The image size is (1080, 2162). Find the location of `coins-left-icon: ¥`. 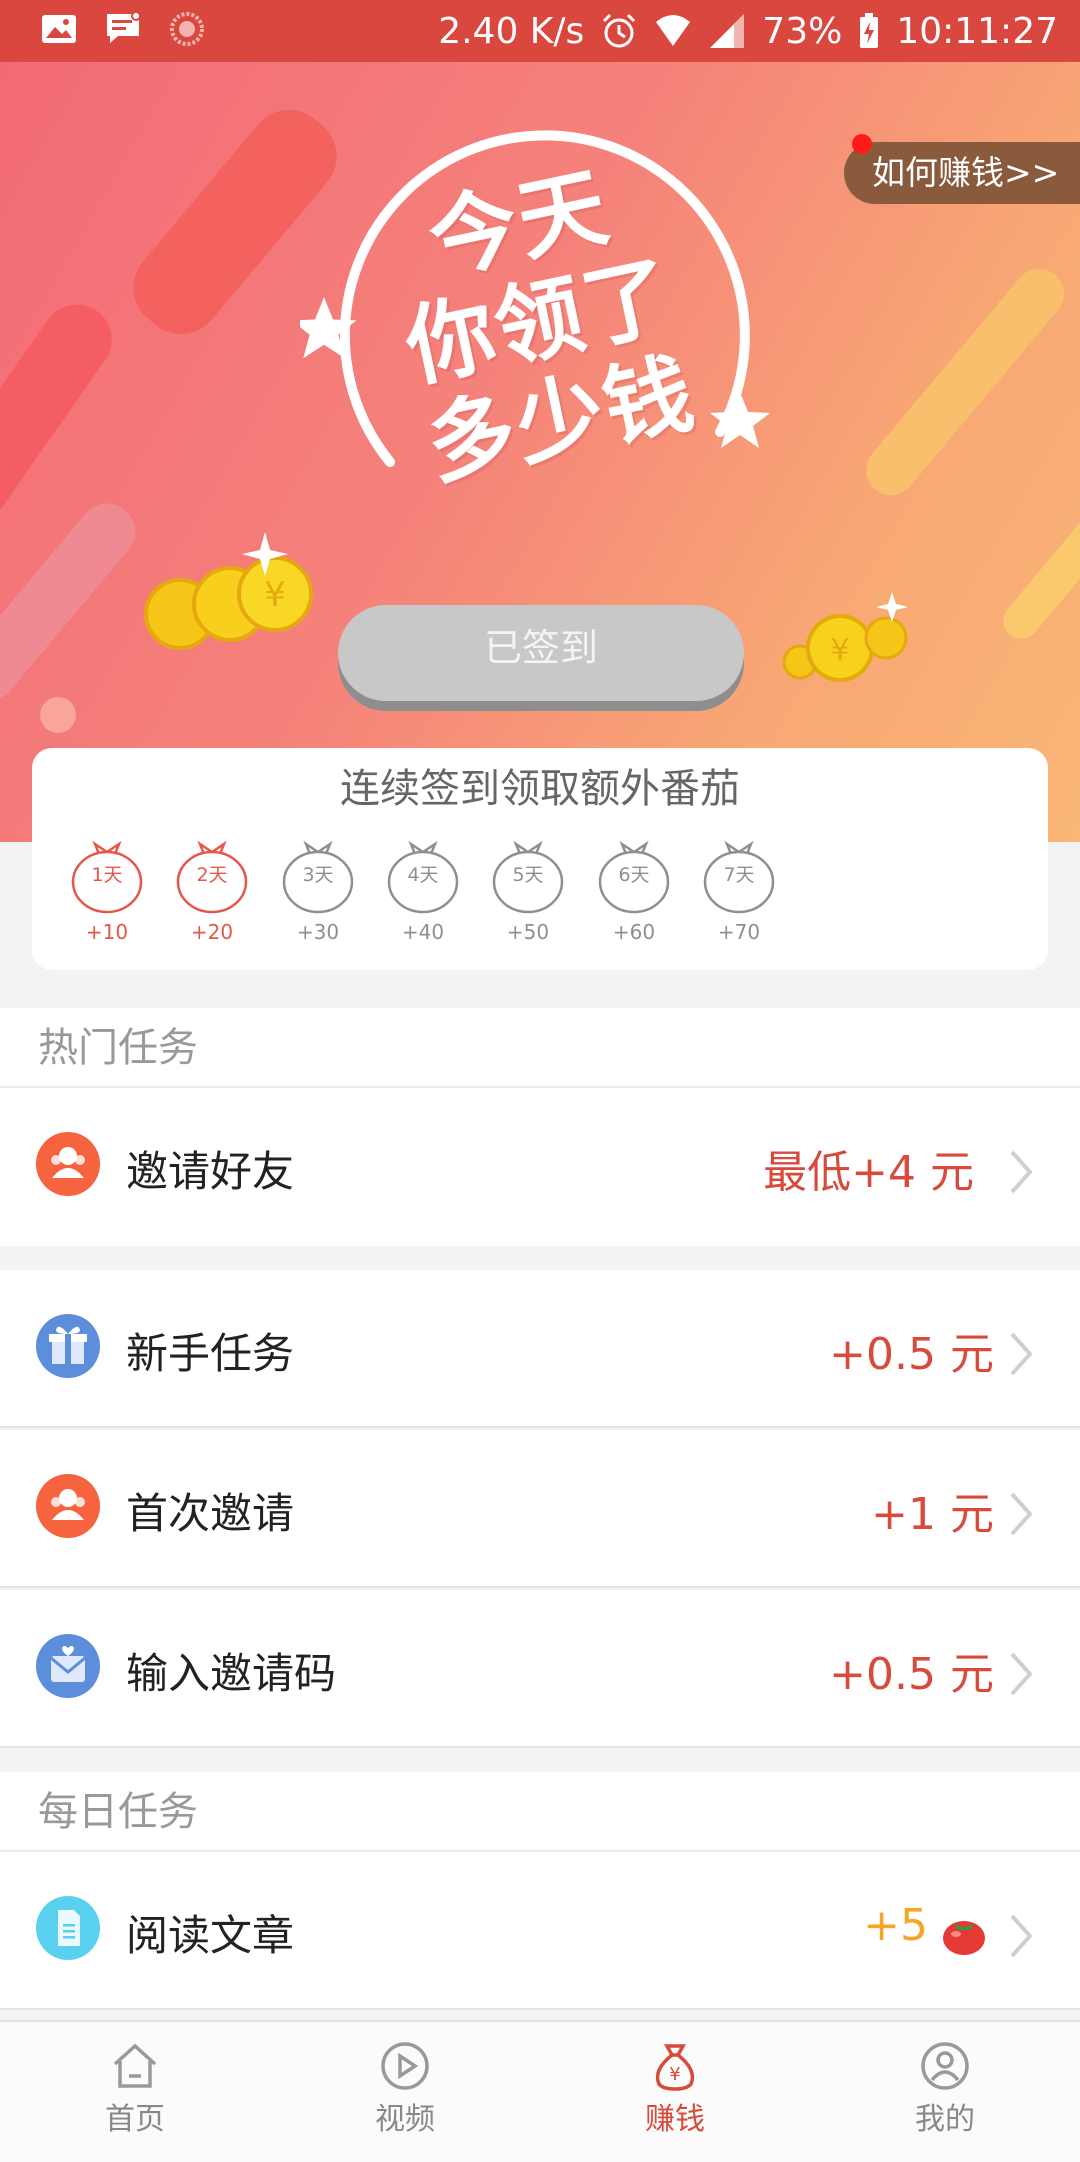

coins-left-icon: ¥ is located at coordinates (228, 591).